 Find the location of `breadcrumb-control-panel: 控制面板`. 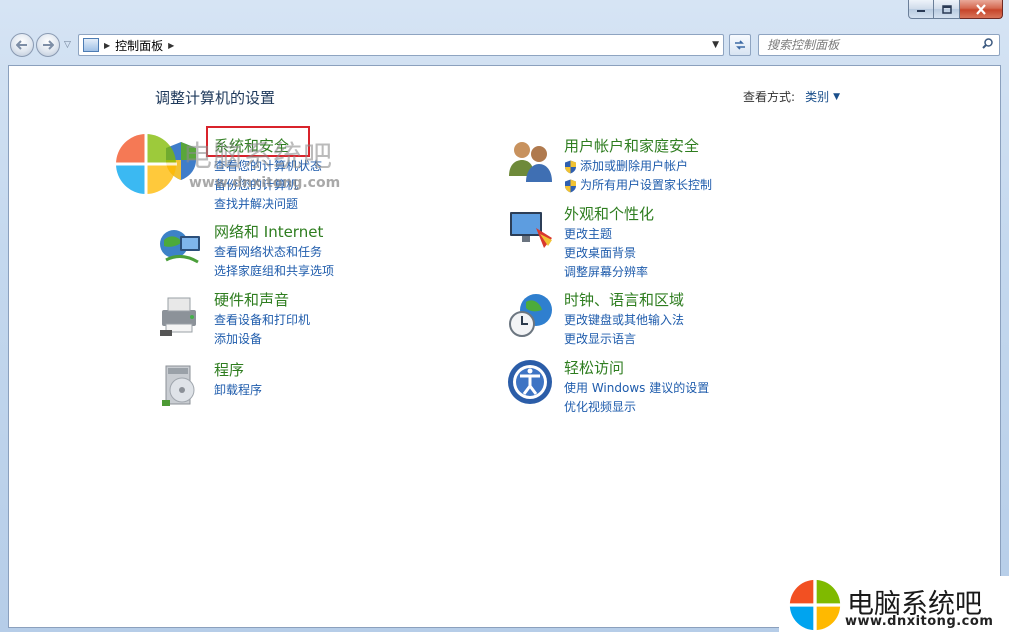

breadcrumb-control-panel: 控制面板 is located at coordinates (139, 45).